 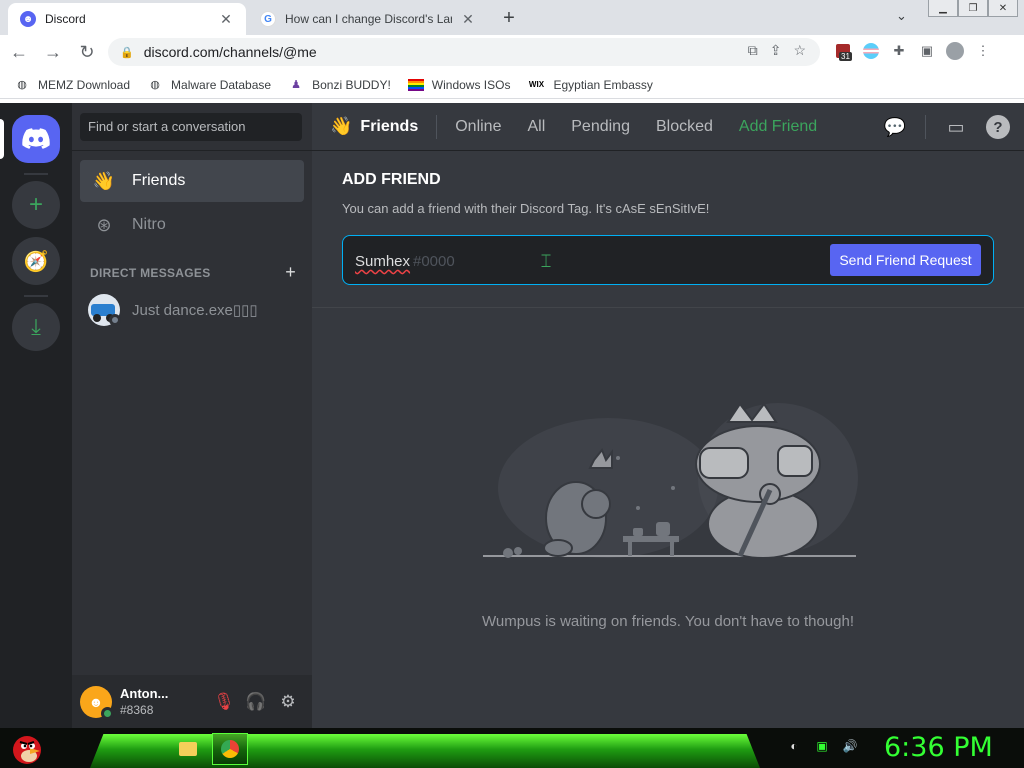 I want to click on window-controls: ▁ ❐ ✕, so click(x=973, y=8).